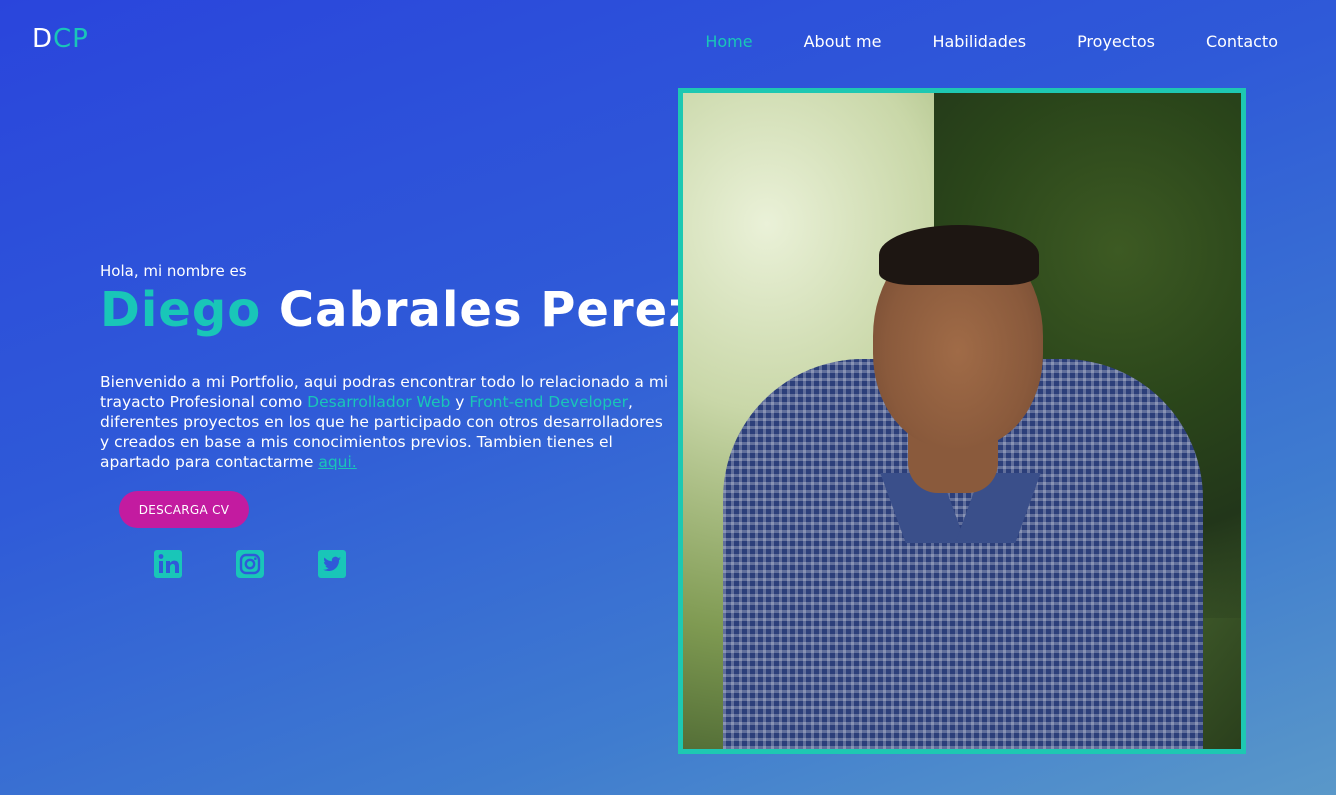  I want to click on site-logo: DCP, so click(60, 39).